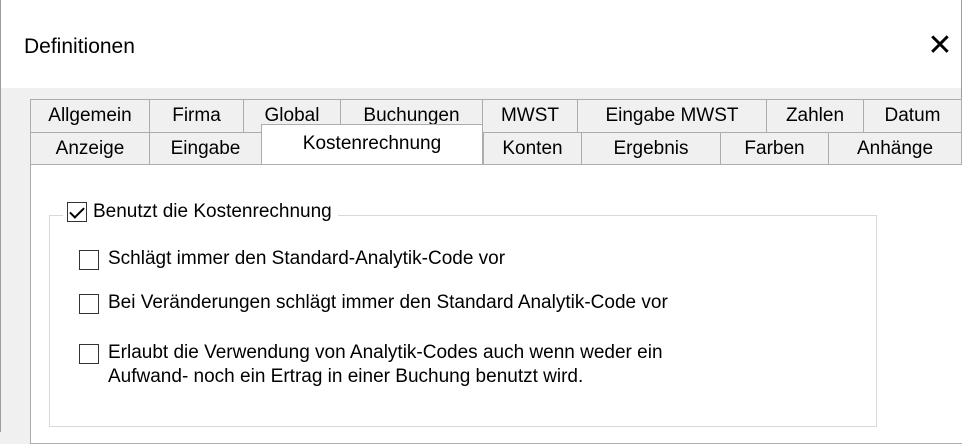  Describe the element at coordinates (77, 212) in the screenshot. I see `checkbox-checked-icon` at that location.